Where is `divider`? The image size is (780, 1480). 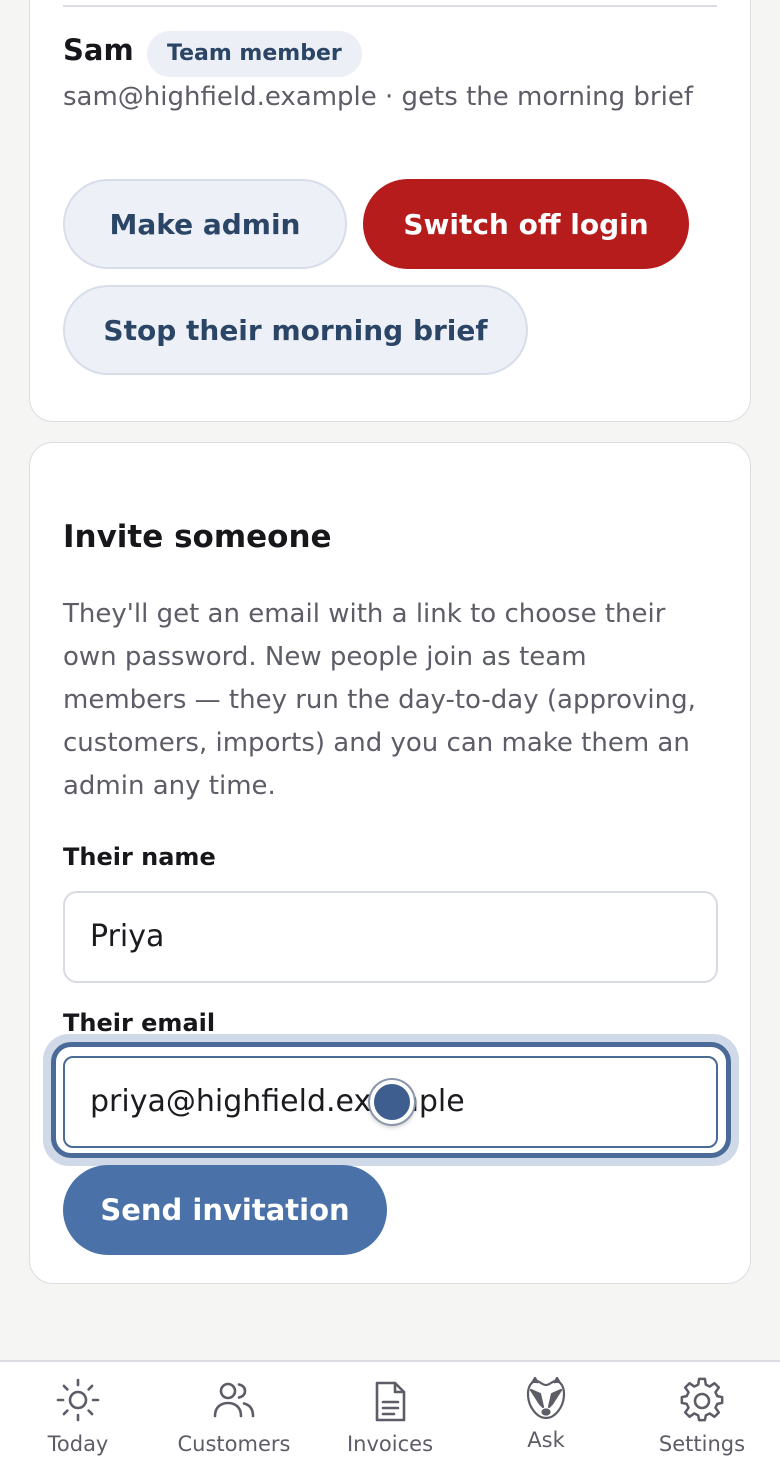
divider is located at coordinates (390, 6).